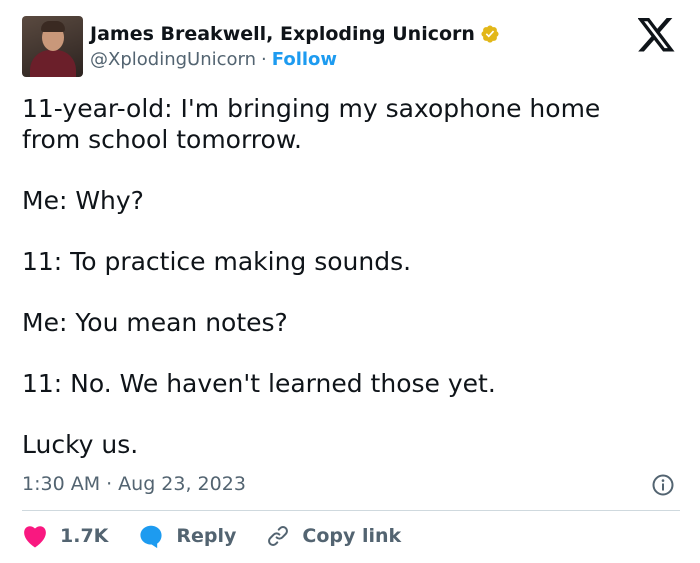  Describe the element at coordinates (217, 261) in the screenshot. I see `tweet-line: 11: To practice making sounds.` at that location.